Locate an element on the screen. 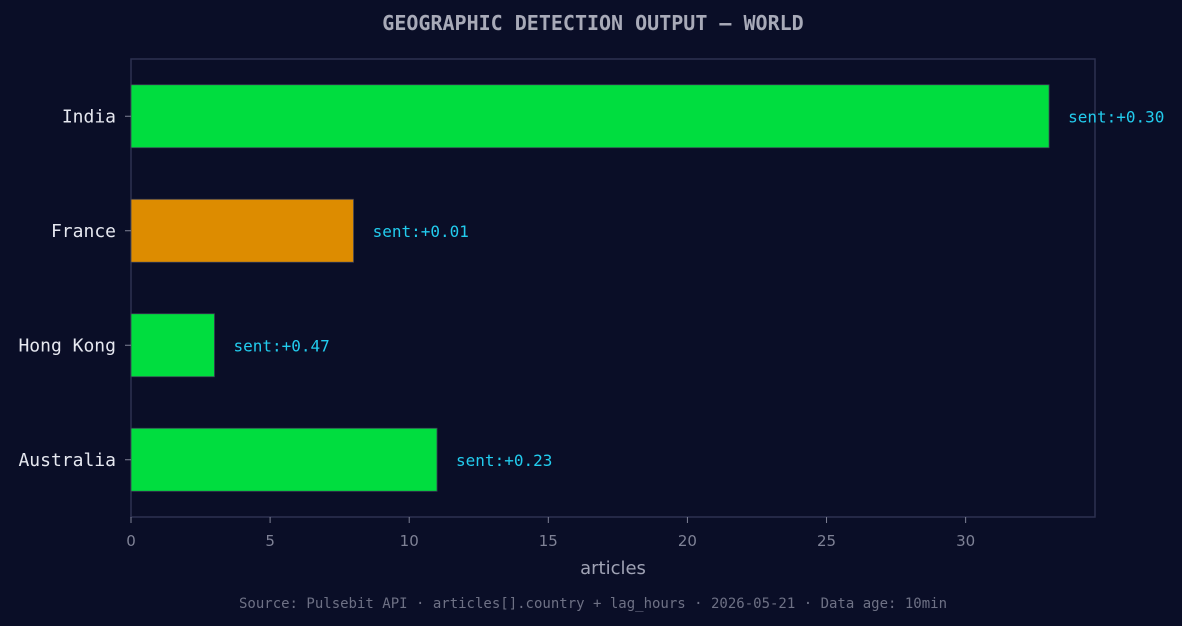  x-tick-label: 15 is located at coordinates (548, 541).